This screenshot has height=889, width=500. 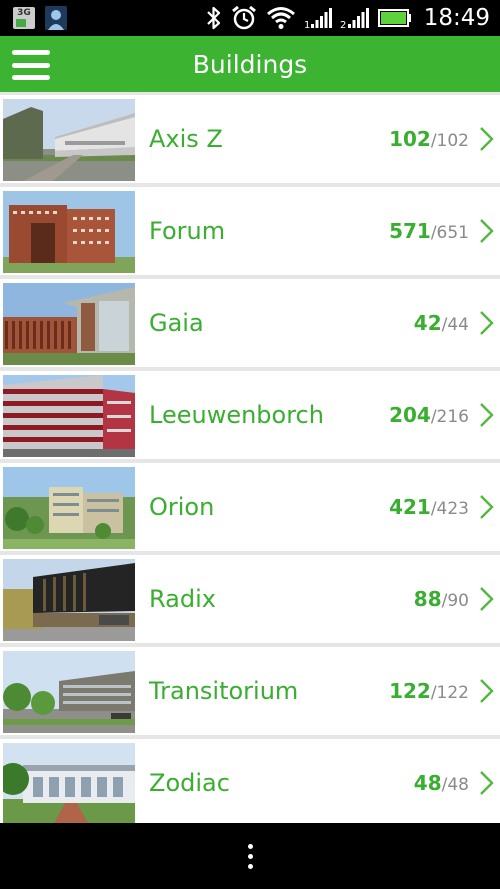 What do you see at coordinates (187, 231) in the screenshot?
I see `building-name: Forum` at bounding box center [187, 231].